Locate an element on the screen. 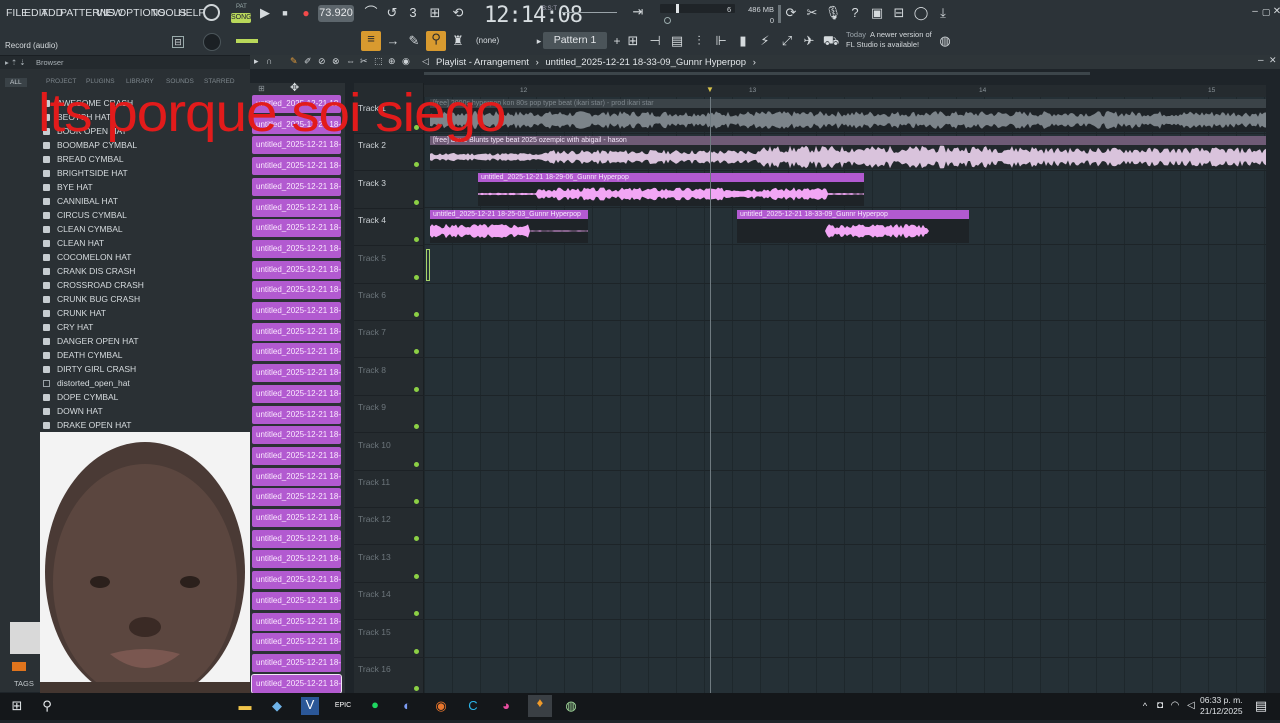 The height and width of the screenshot is (723, 1280). browser-menu-icon: ▸ ⇡ ⇣ is located at coordinates (15, 62).